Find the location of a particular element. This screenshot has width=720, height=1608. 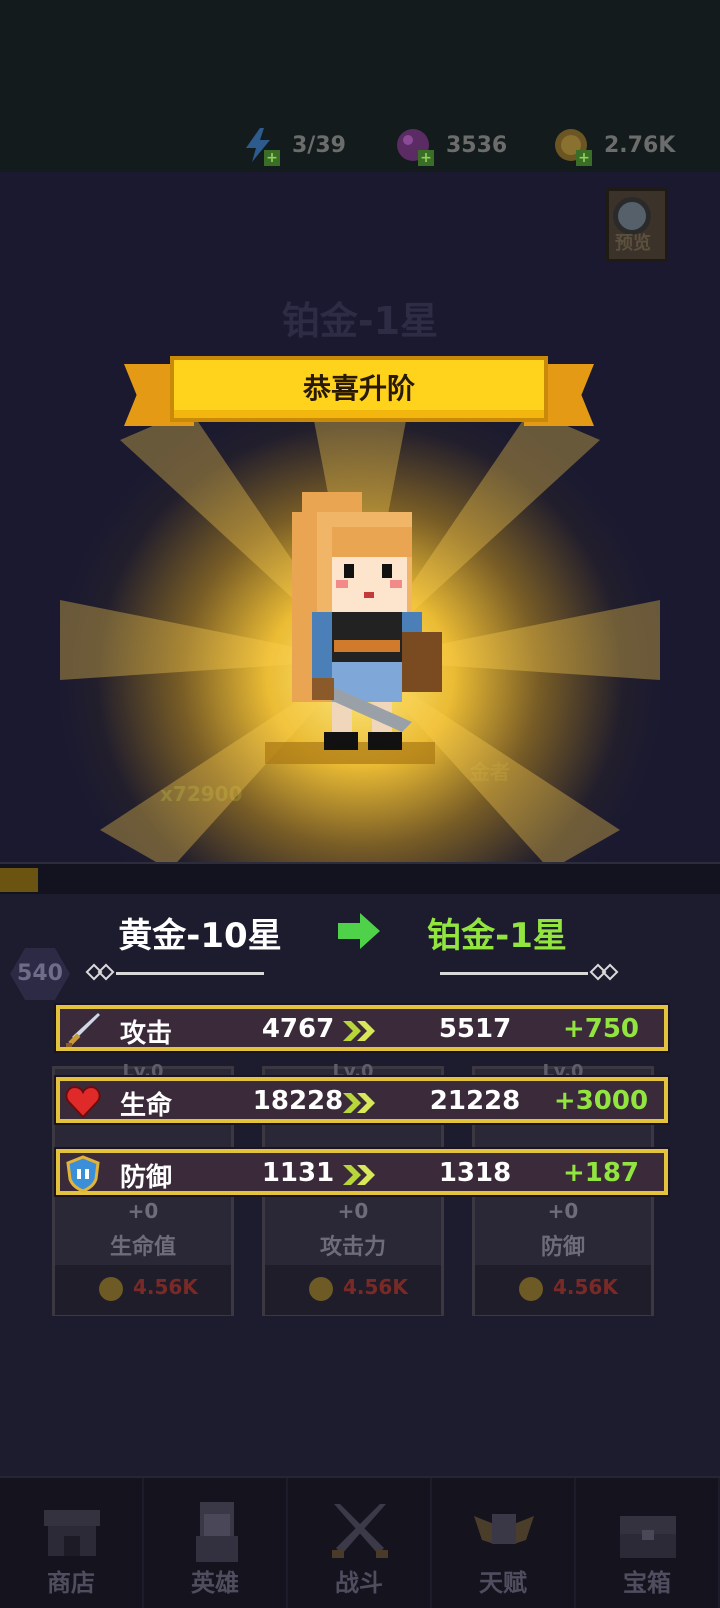

preview-label: 预览 is located at coordinates (633, 243).